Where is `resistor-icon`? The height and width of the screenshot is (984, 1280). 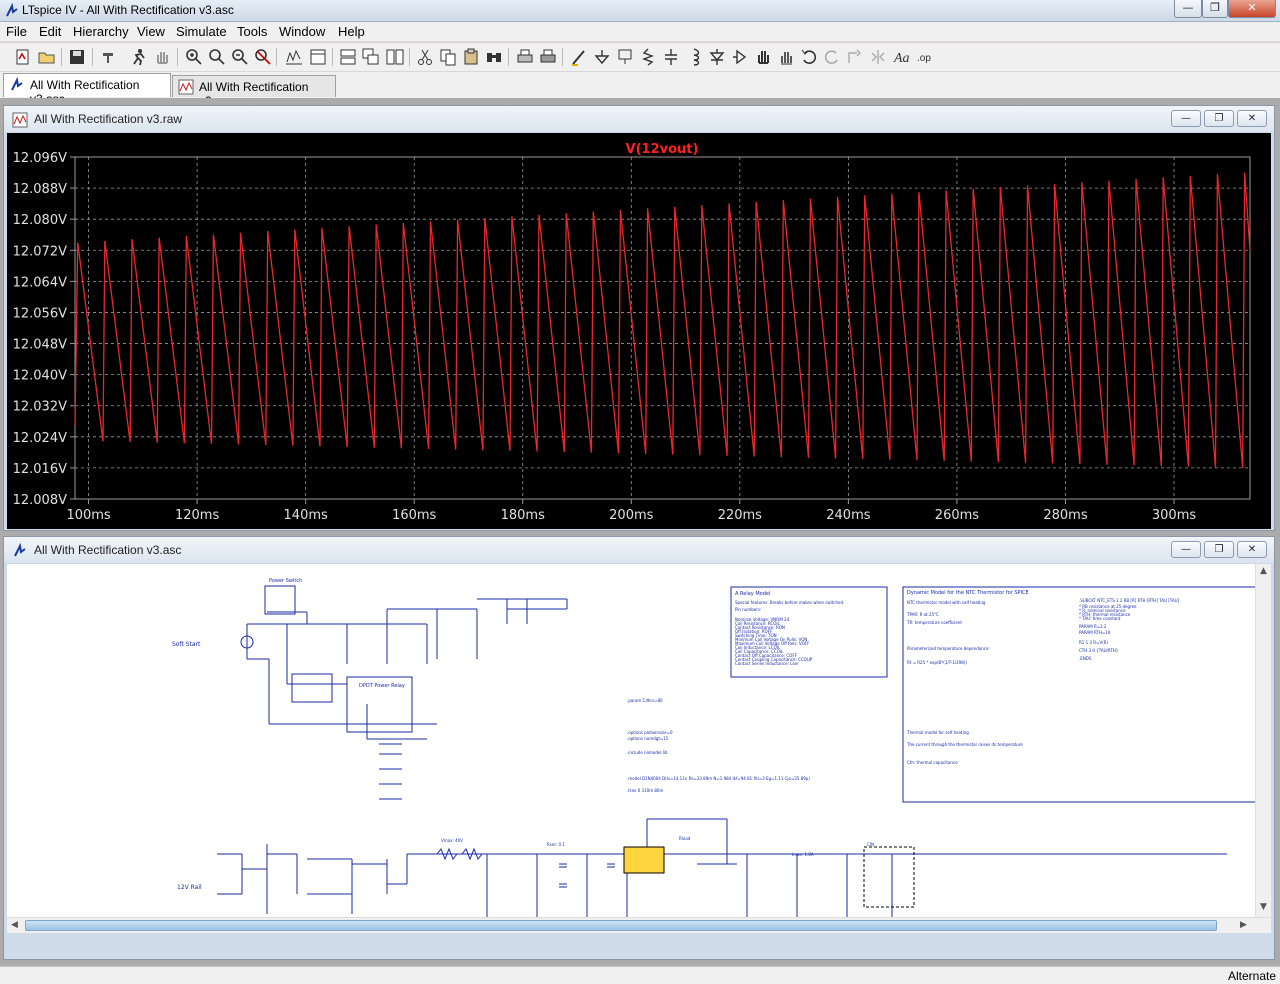 resistor-icon is located at coordinates (648, 57).